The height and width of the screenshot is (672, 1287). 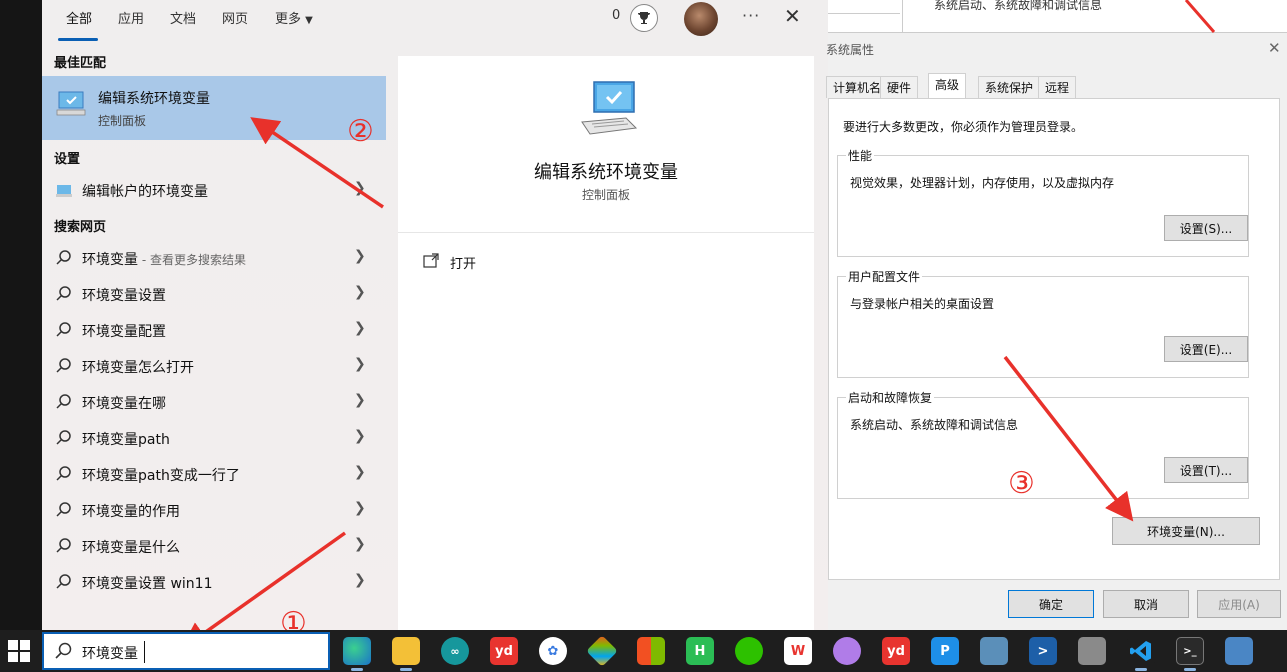 I want to click on running-indicator, so click(x=1190, y=669).